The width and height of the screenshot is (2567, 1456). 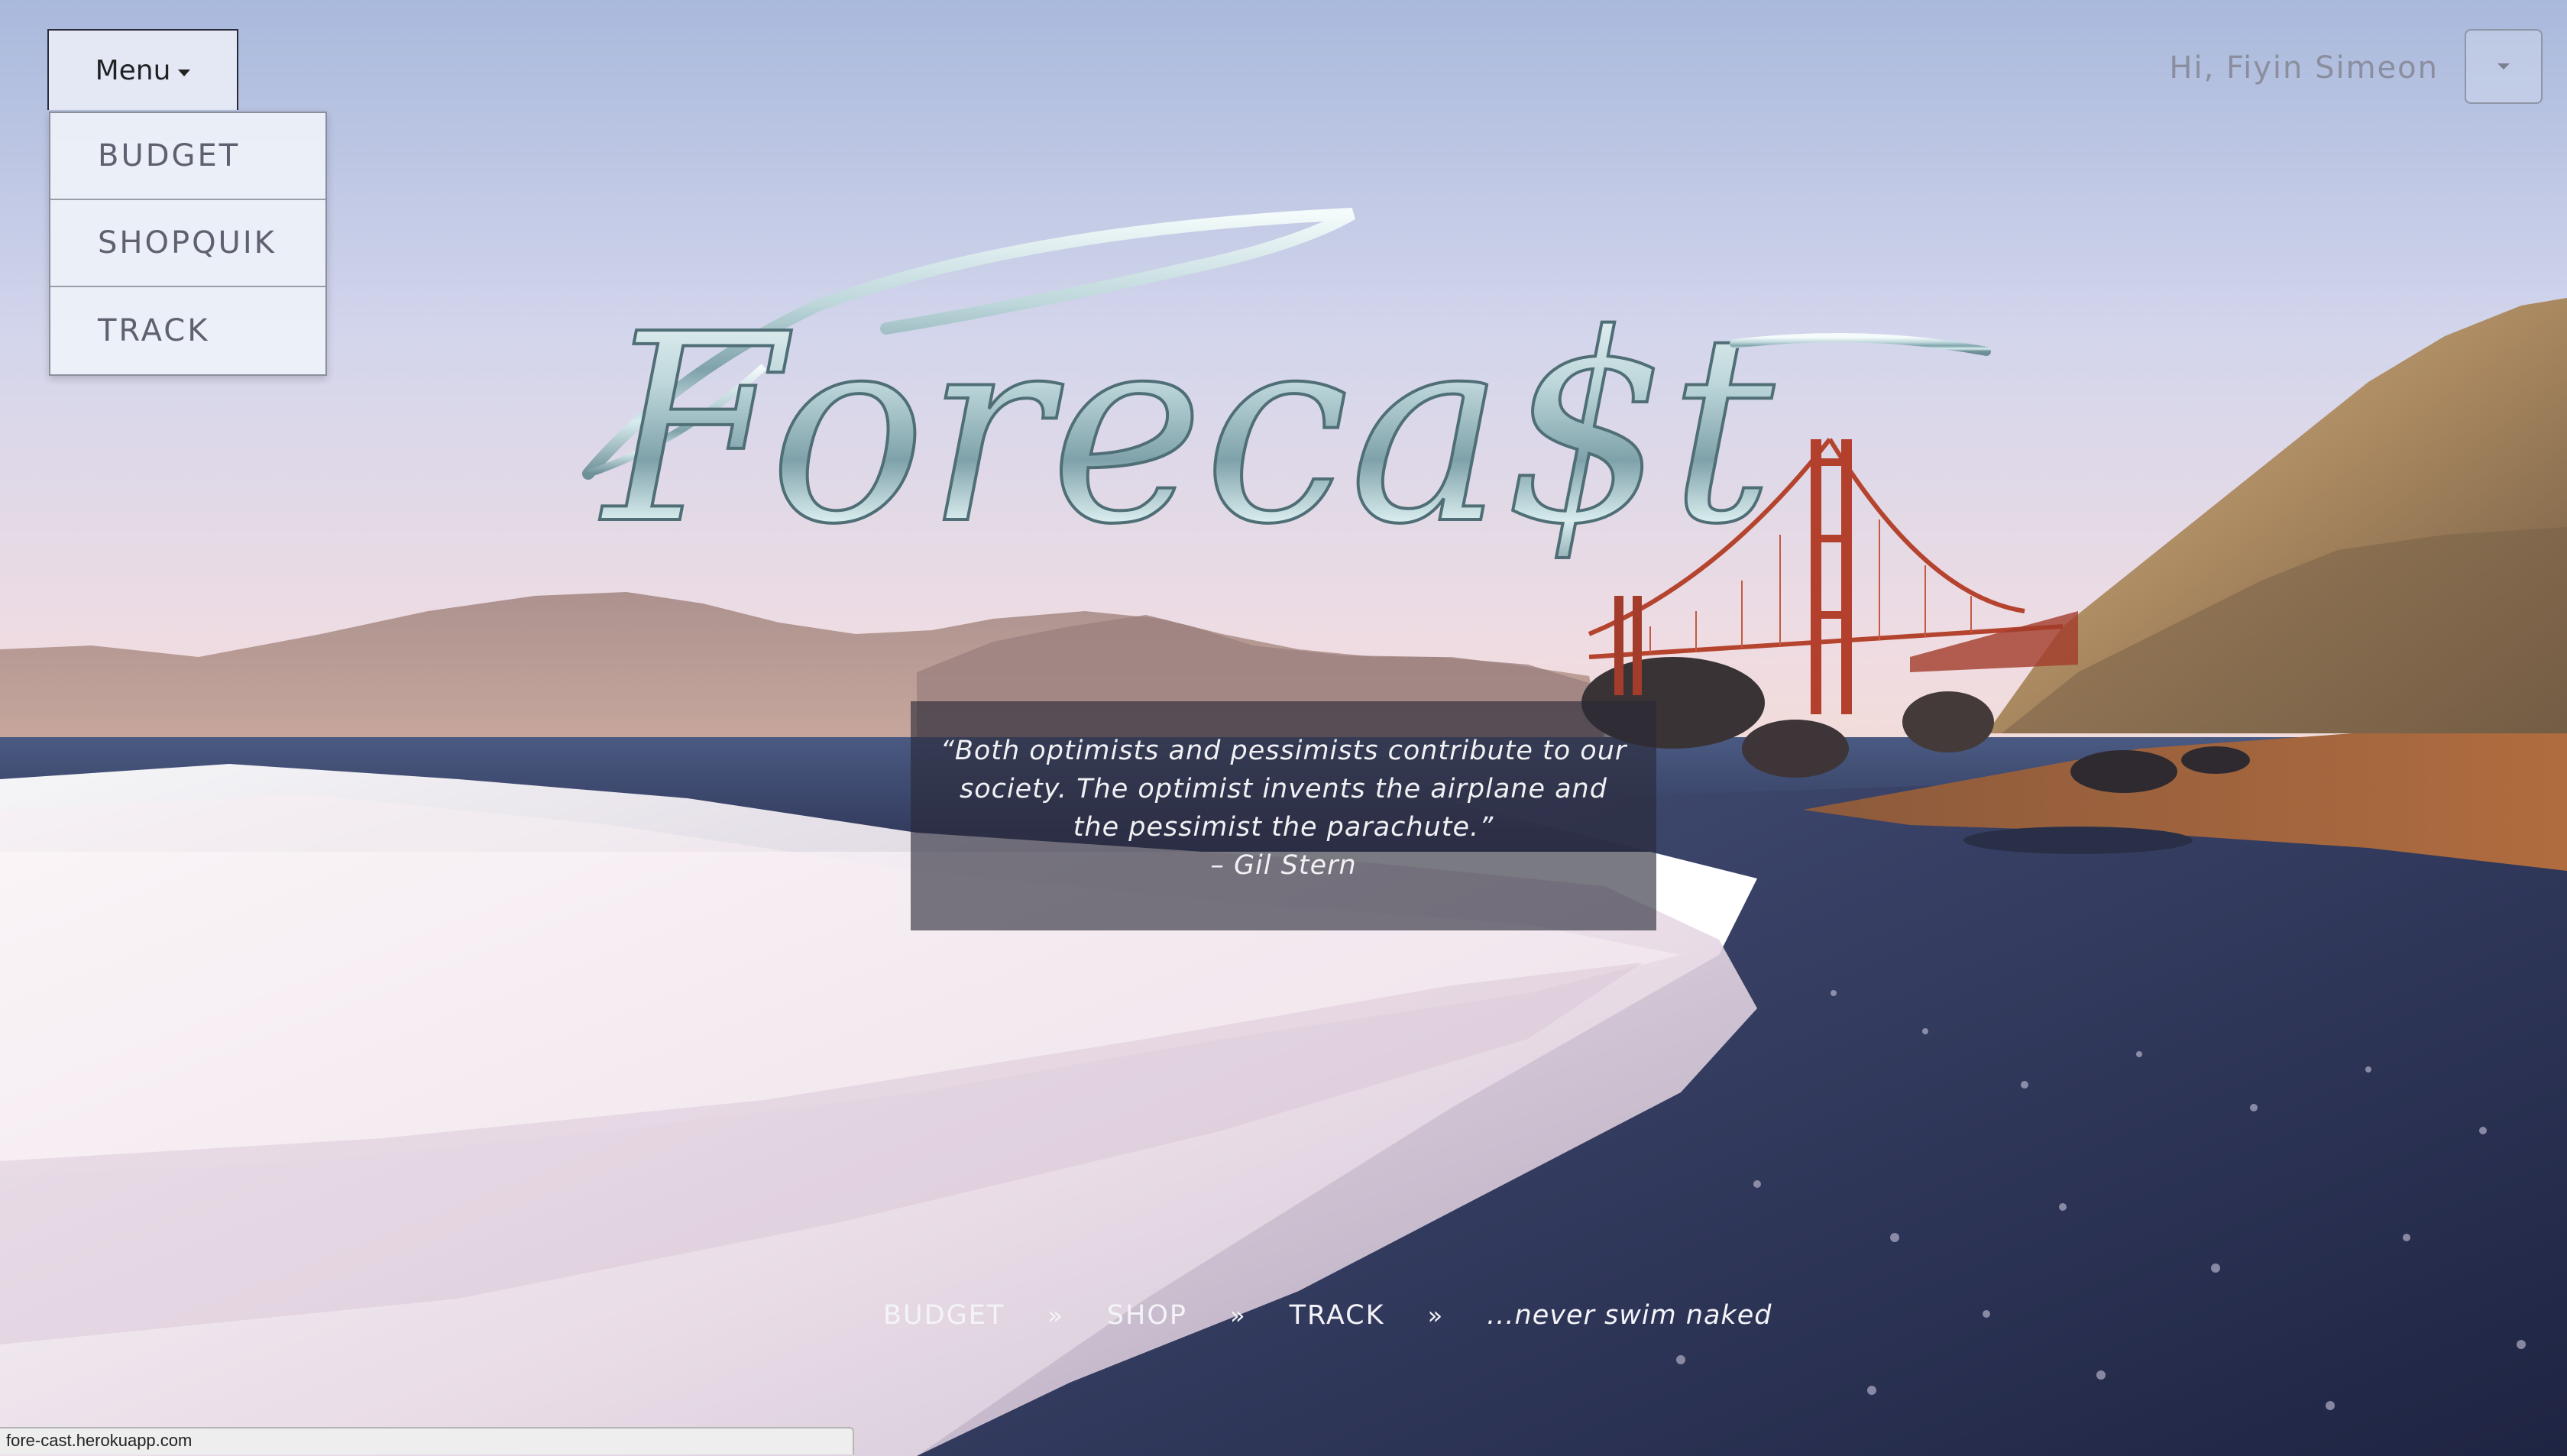 I want to click on menu-dropdown: BUDGET SHOPQUIK TRACK, so click(x=188, y=244).